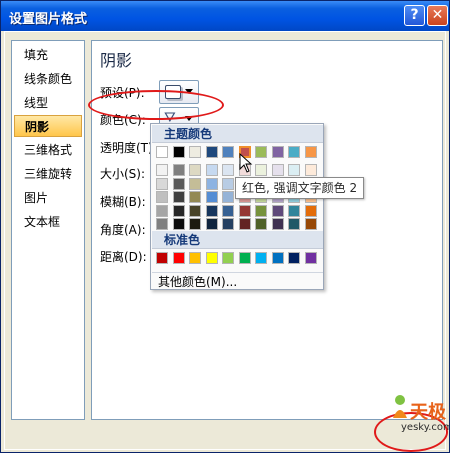 The image size is (450, 453). I want to click on titlebar: 设置图片格式 ? ✕, so click(225, 16).